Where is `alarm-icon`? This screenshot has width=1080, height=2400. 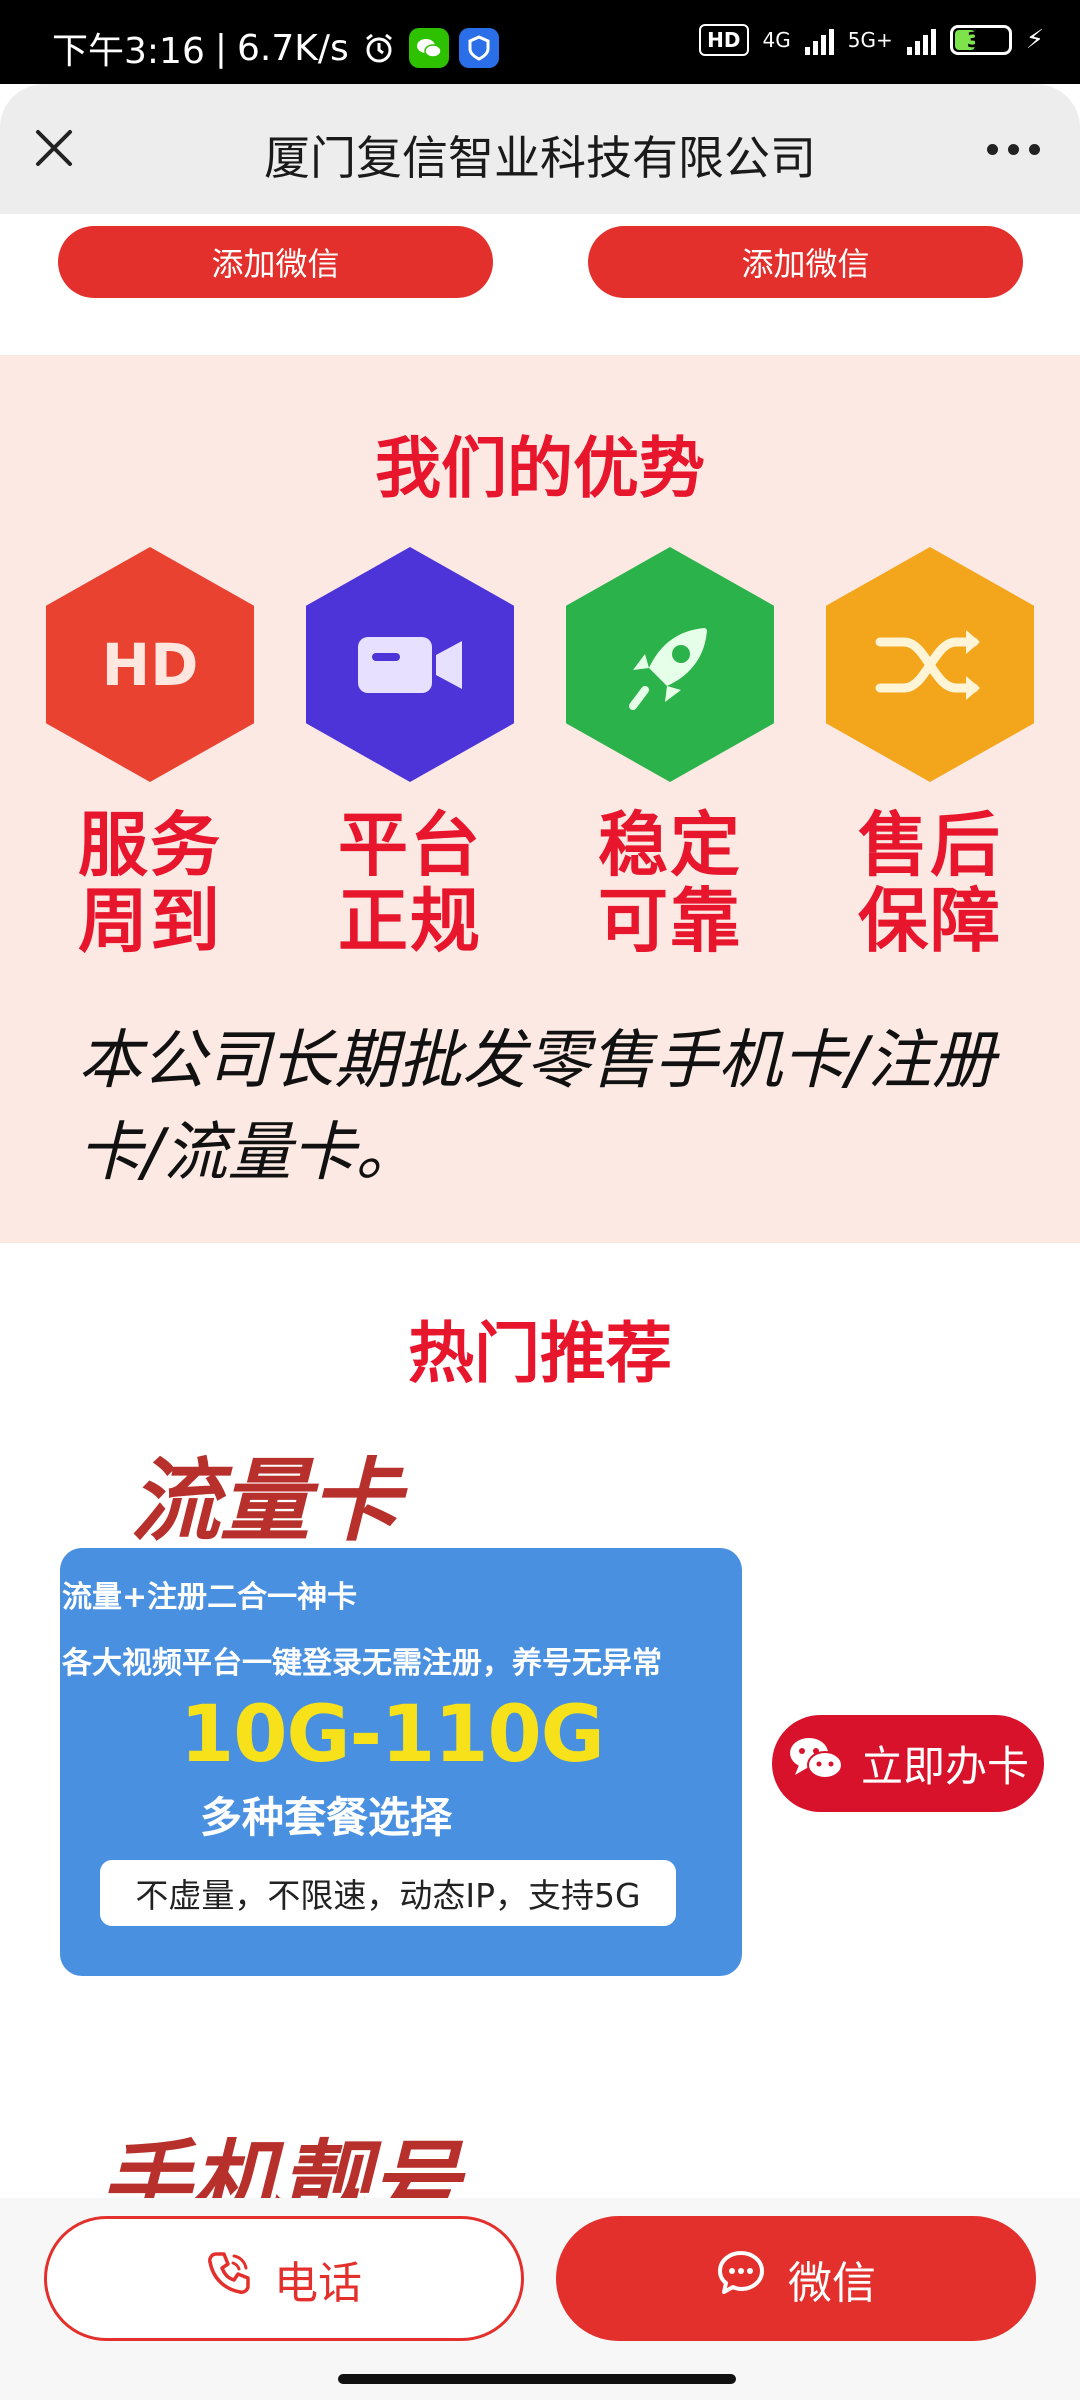
alarm-icon is located at coordinates (379, 48).